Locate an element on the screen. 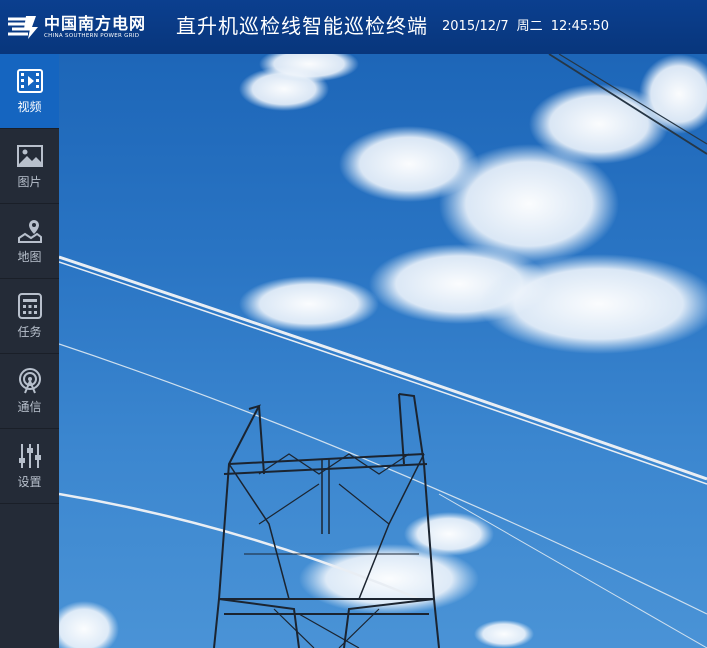 The image size is (707, 648). weekday-text: 周二 is located at coordinates (529, 26).